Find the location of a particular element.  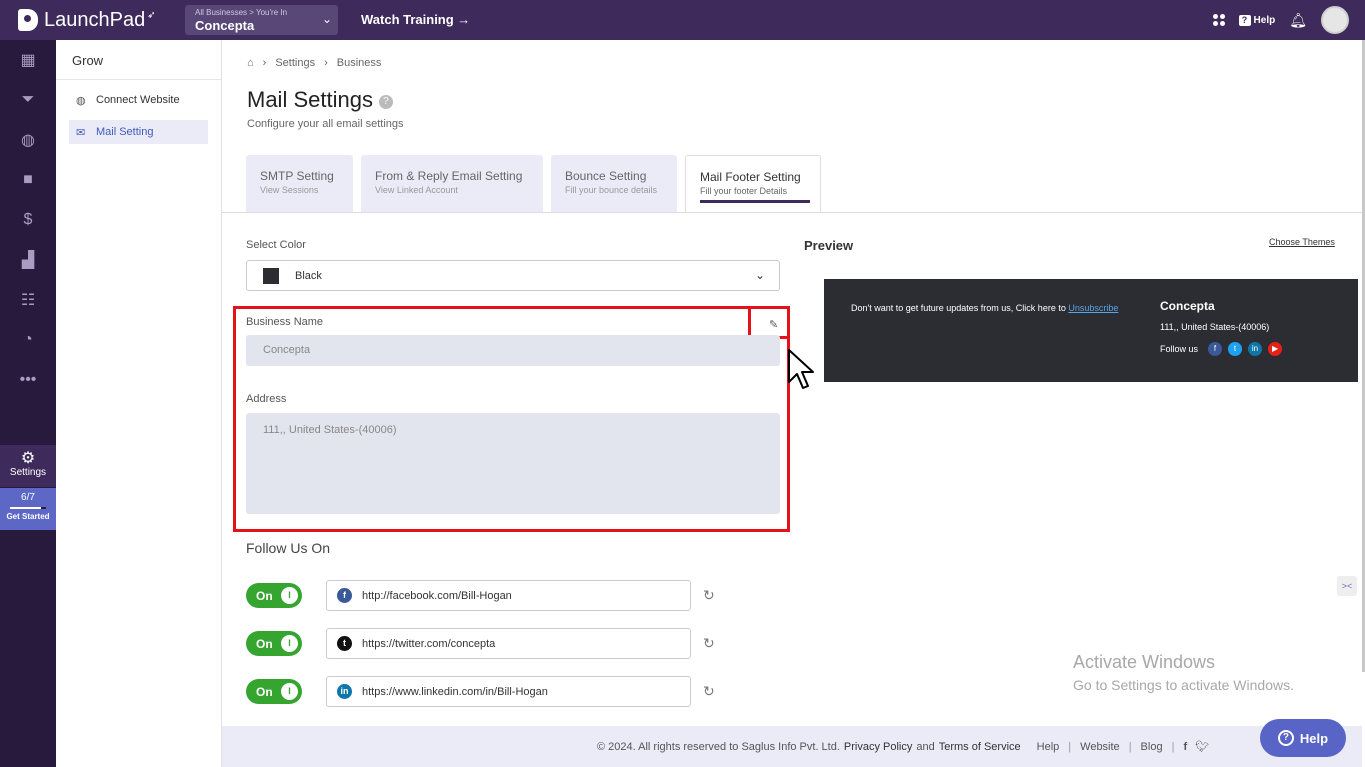

video-icon: ■ is located at coordinates (28, 180).